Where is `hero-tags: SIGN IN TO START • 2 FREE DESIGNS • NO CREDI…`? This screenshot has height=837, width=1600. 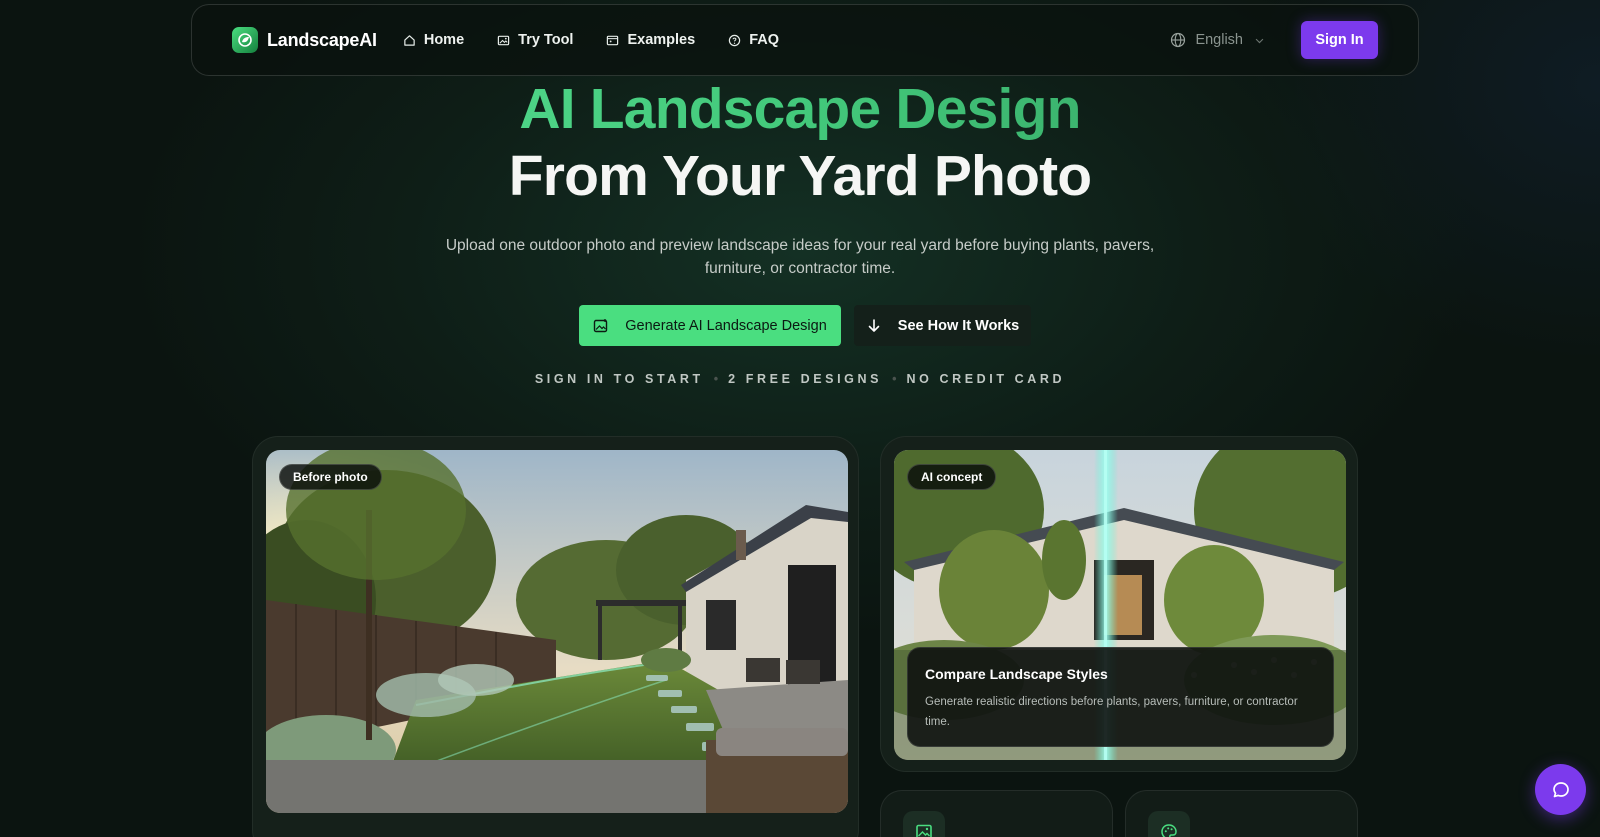
hero-tags: SIGN IN TO START • 2 FREE DESIGNS • NO CREDI… is located at coordinates (800, 379).